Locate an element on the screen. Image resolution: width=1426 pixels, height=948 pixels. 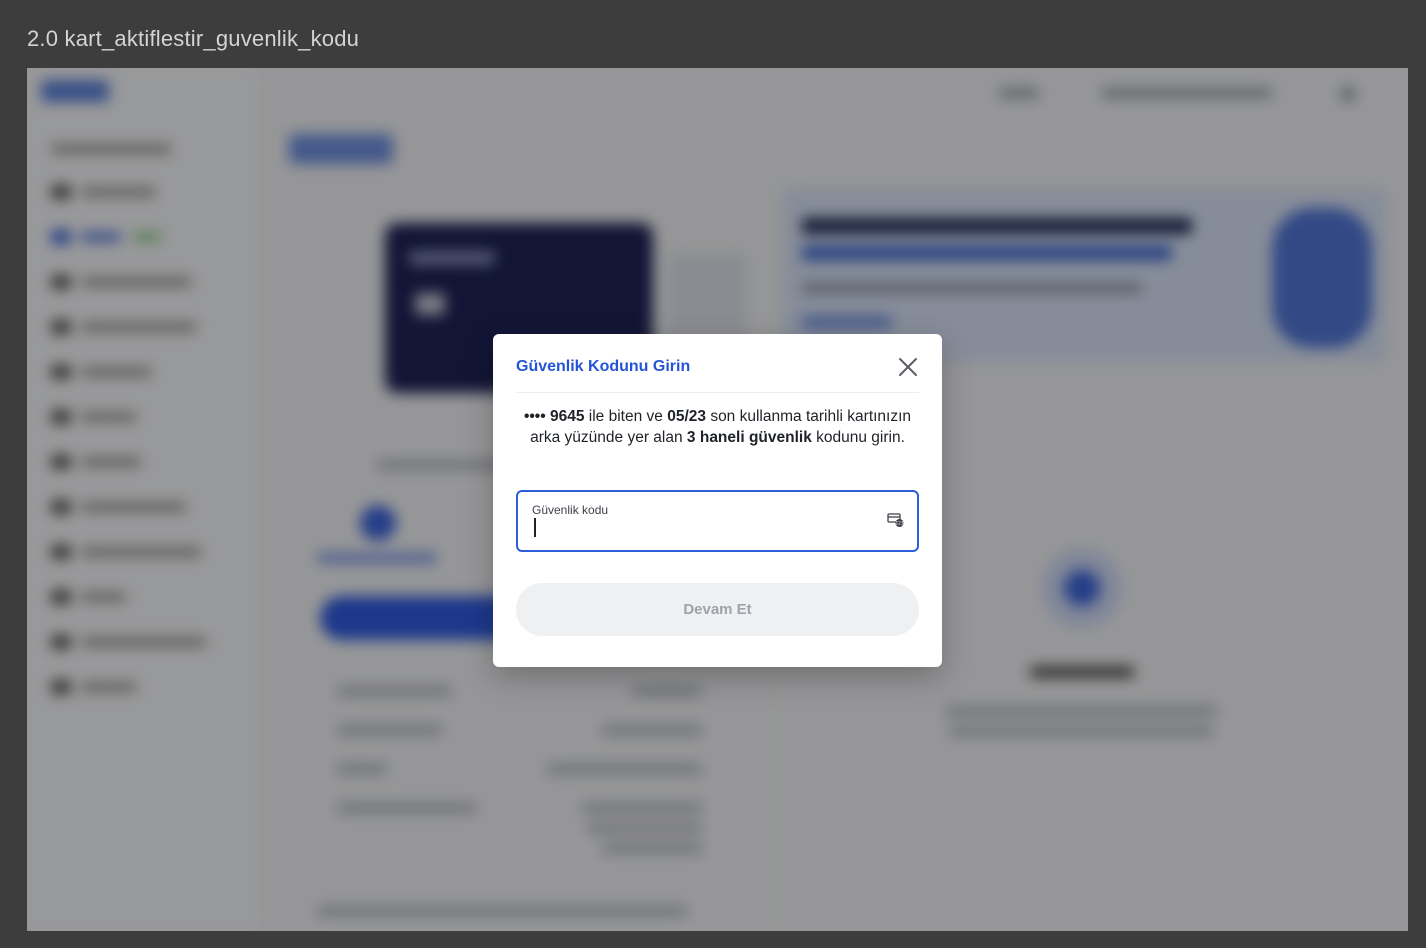
modal-title: Güvenlik Kodunu Girin is located at coordinates (603, 366).